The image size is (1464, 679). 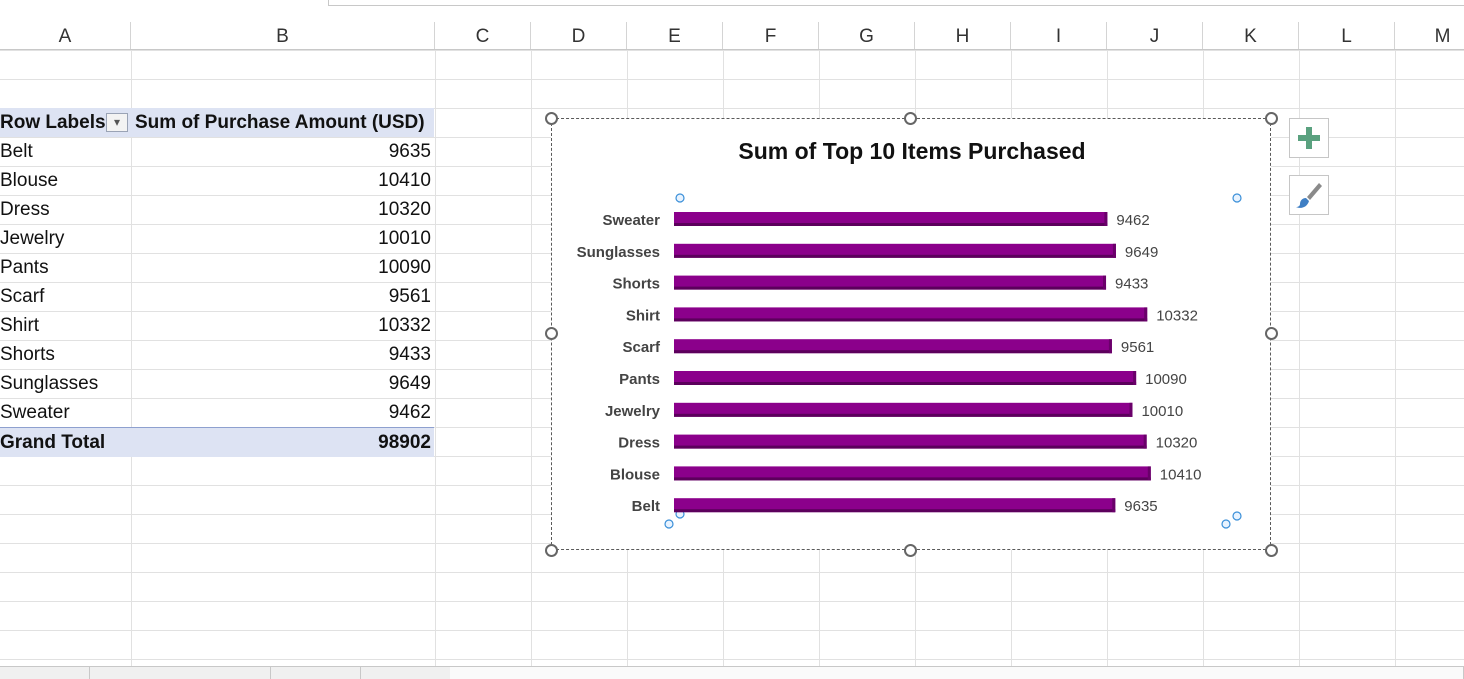 What do you see at coordinates (551, 118) in the screenshot?
I see `resize-handle-top-left` at bounding box center [551, 118].